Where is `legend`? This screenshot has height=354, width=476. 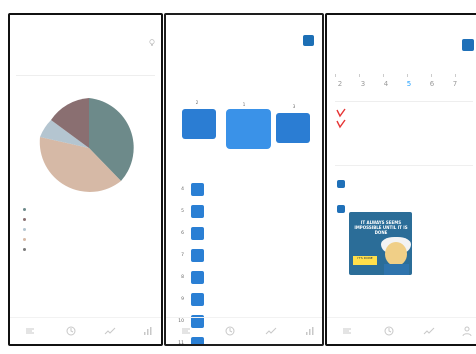 legend is located at coordinates (88, 230).